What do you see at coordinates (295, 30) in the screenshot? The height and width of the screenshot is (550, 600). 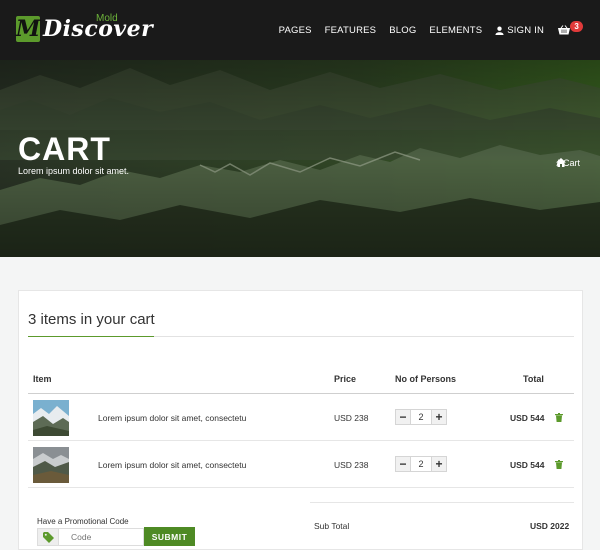 I see `nav-pages: PAGES` at bounding box center [295, 30].